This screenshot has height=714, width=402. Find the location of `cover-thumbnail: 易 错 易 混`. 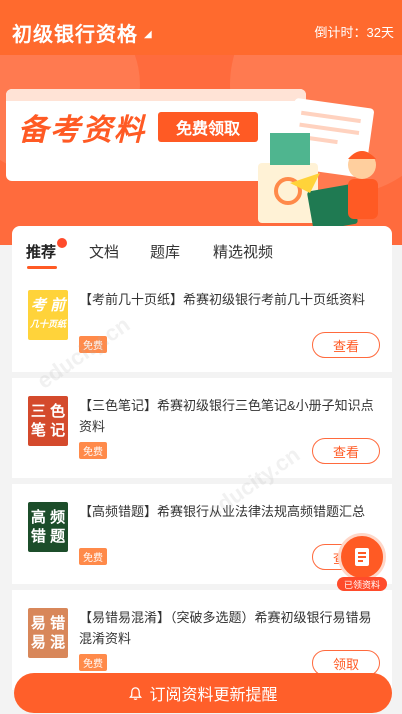

cover-thumbnail: 易 错 易 混 is located at coordinates (48, 633).